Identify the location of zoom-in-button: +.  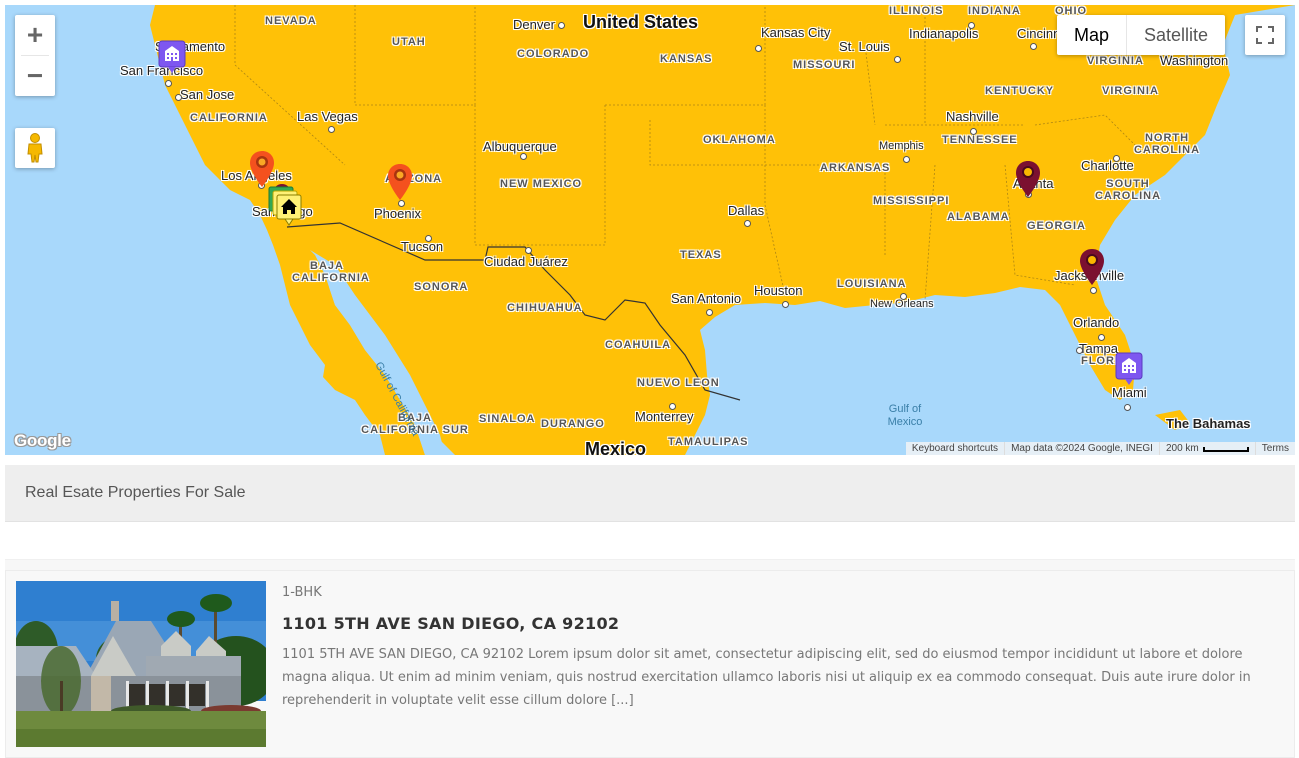
(35, 35).